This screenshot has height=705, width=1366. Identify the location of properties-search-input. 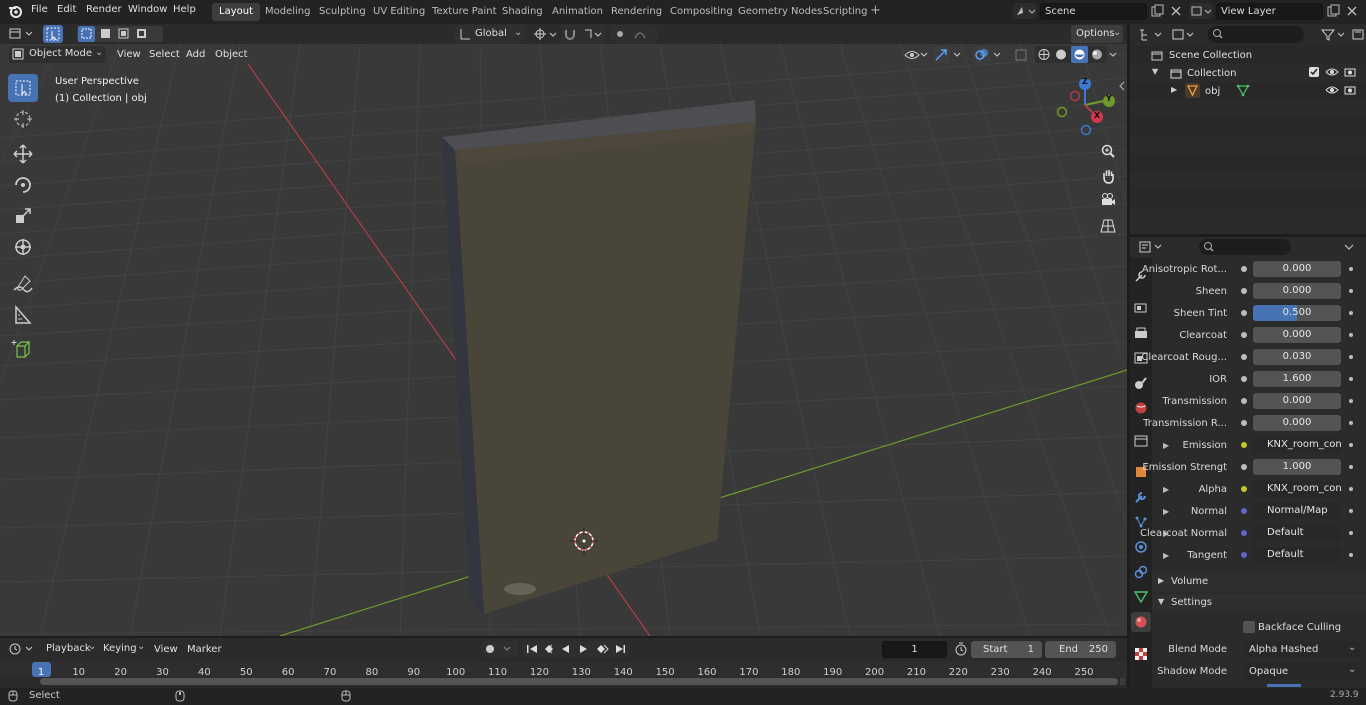
(1245, 247).